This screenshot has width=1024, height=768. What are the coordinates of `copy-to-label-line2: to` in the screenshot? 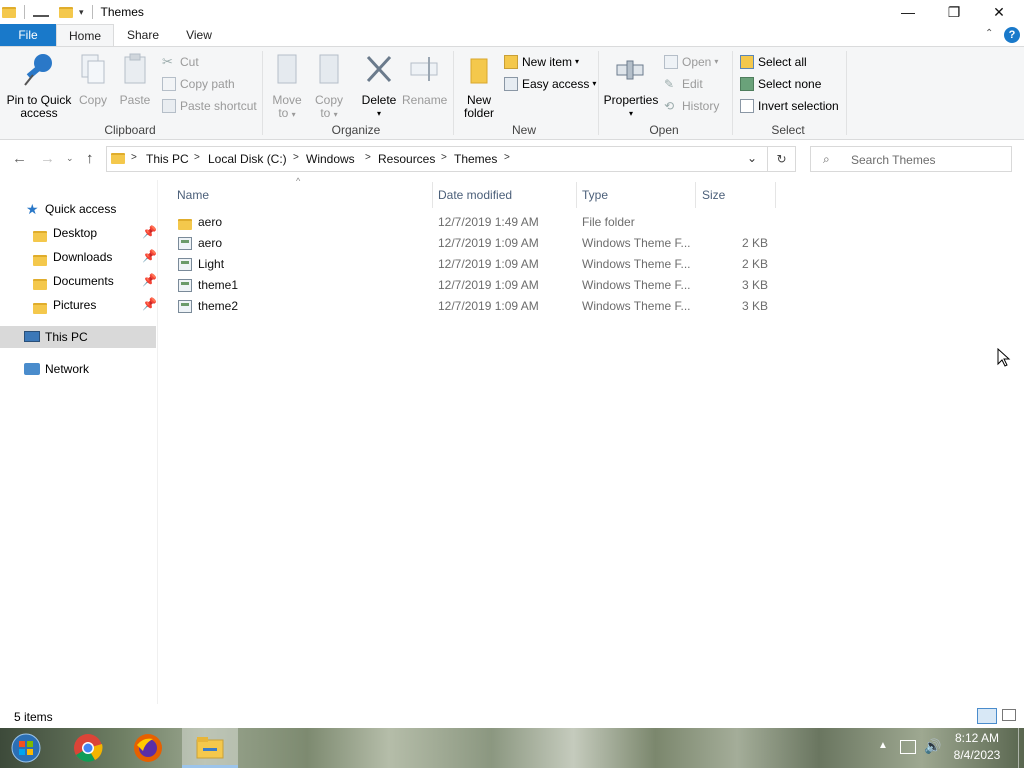 It's located at (325, 113).